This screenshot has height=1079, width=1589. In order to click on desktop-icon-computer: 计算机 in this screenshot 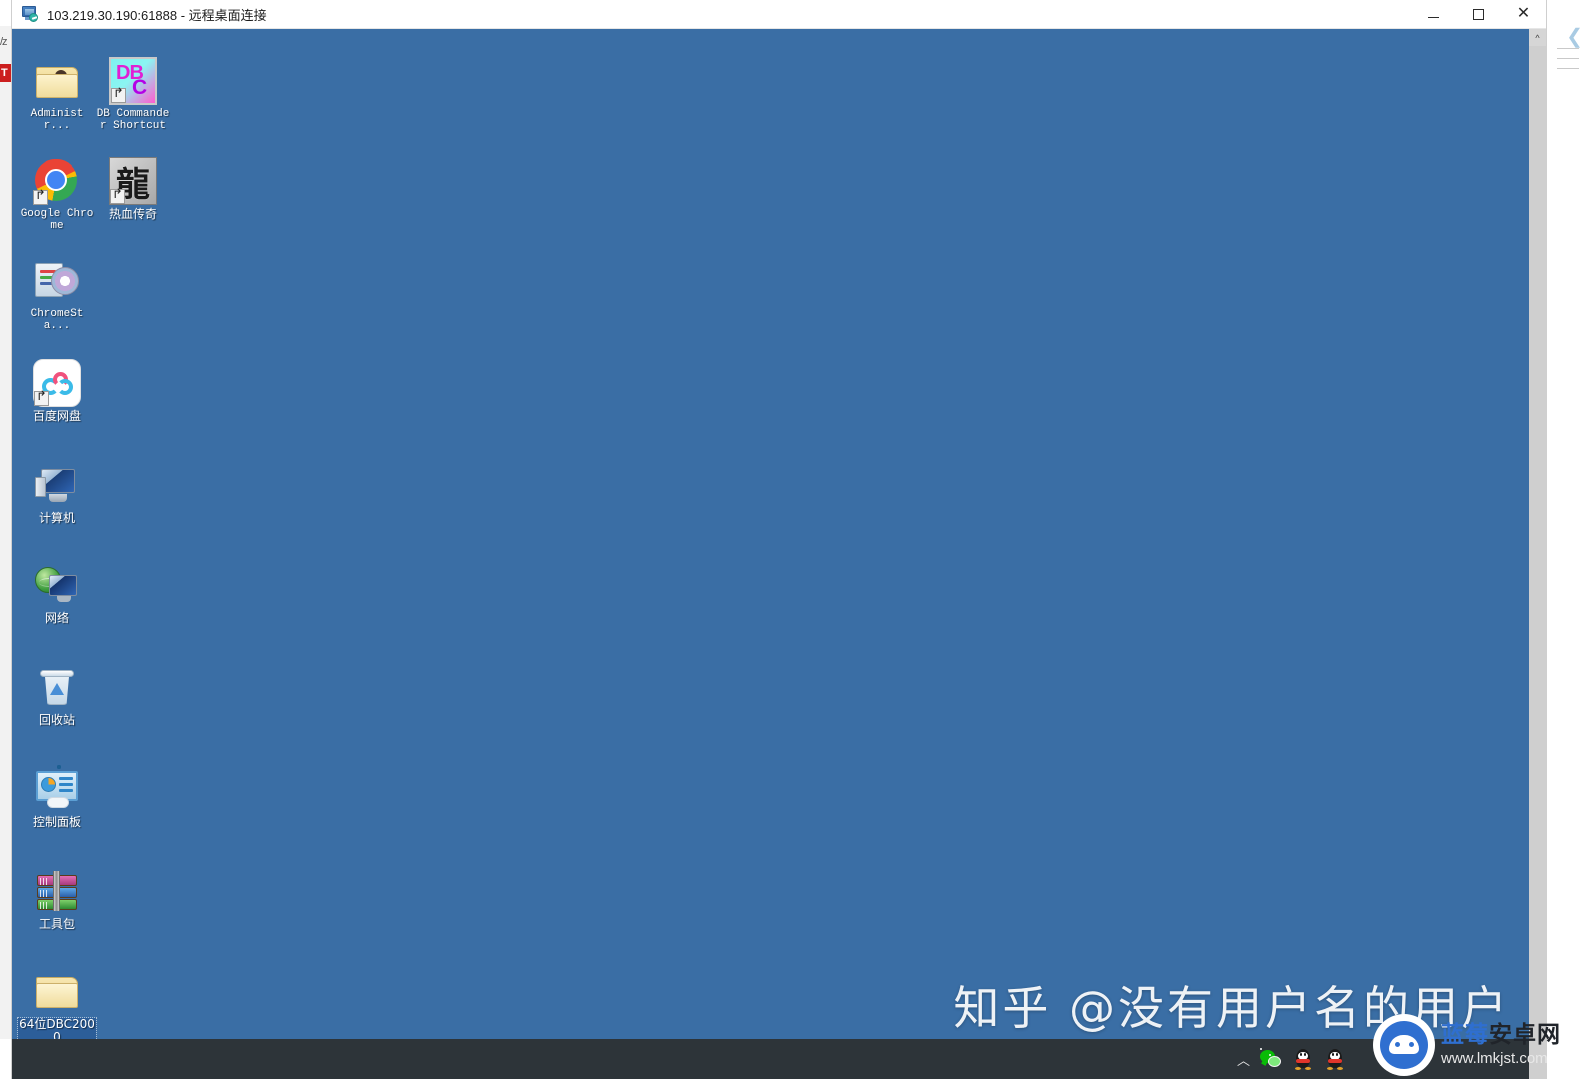, I will do `click(57, 493)`.